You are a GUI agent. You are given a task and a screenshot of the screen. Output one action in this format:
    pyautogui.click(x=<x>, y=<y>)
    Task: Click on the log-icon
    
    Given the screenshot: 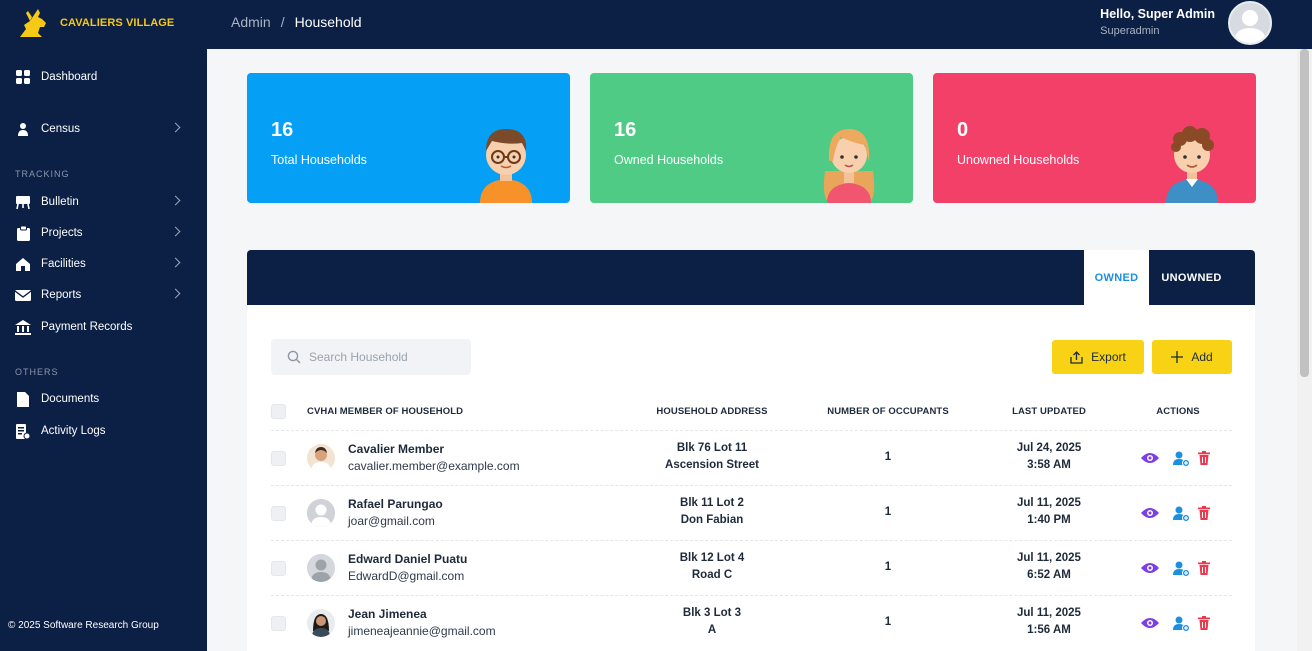 What is the action you would take?
    pyautogui.click(x=23, y=431)
    